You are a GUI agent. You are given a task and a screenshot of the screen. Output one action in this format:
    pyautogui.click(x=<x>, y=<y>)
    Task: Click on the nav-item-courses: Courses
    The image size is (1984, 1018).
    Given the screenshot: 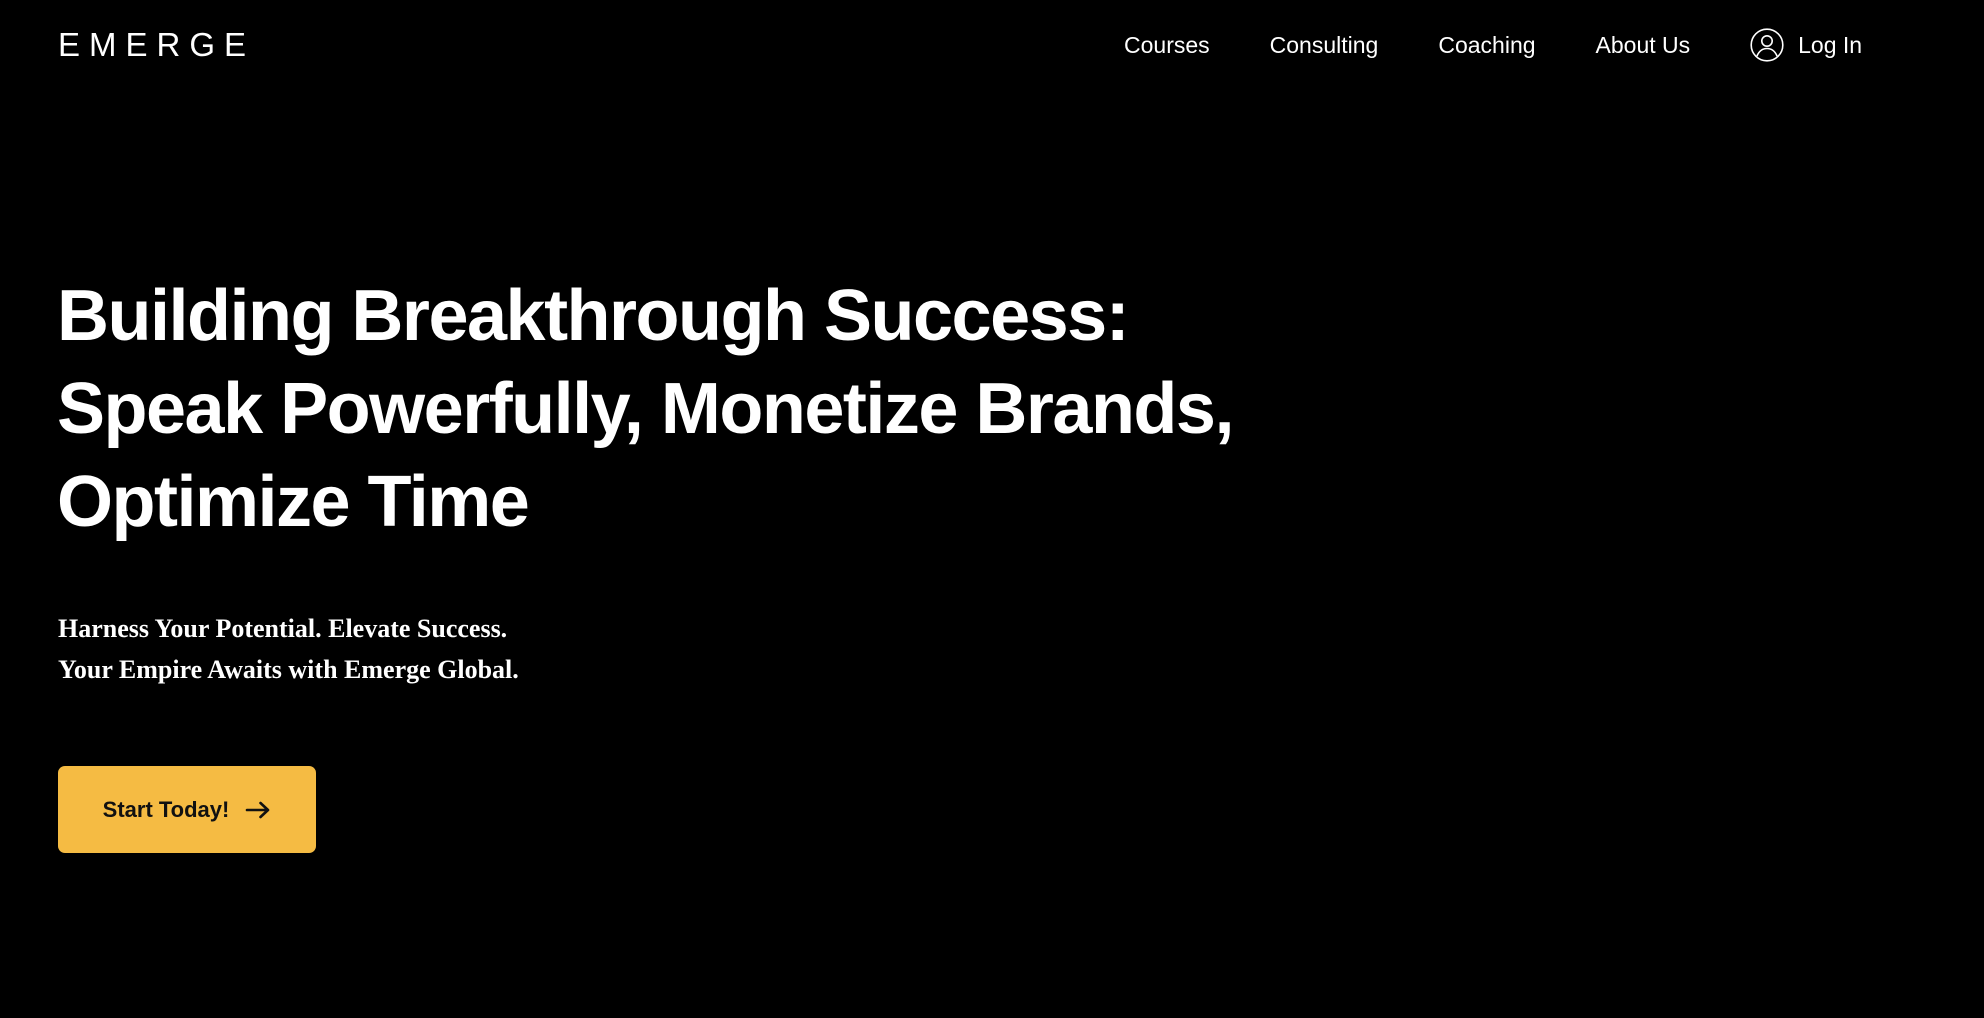 What is the action you would take?
    pyautogui.click(x=1167, y=45)
    